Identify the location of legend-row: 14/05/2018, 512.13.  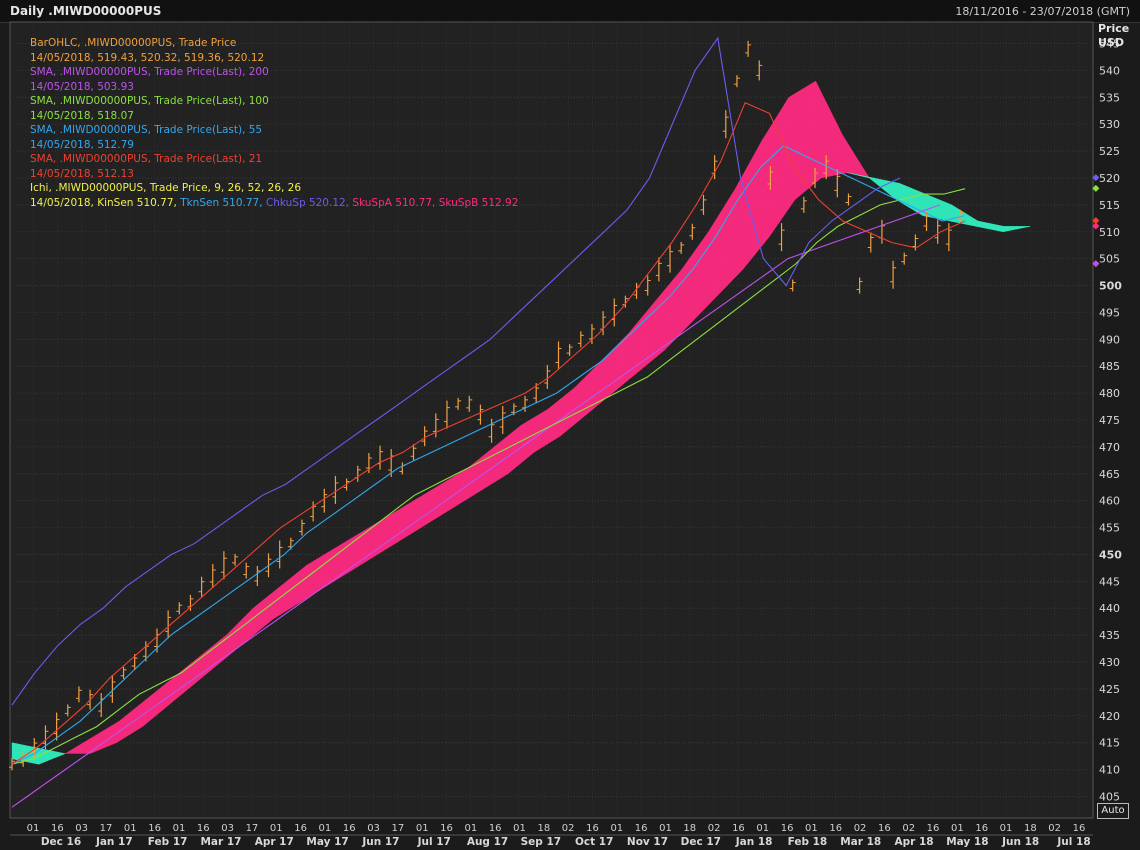
(82, 173).